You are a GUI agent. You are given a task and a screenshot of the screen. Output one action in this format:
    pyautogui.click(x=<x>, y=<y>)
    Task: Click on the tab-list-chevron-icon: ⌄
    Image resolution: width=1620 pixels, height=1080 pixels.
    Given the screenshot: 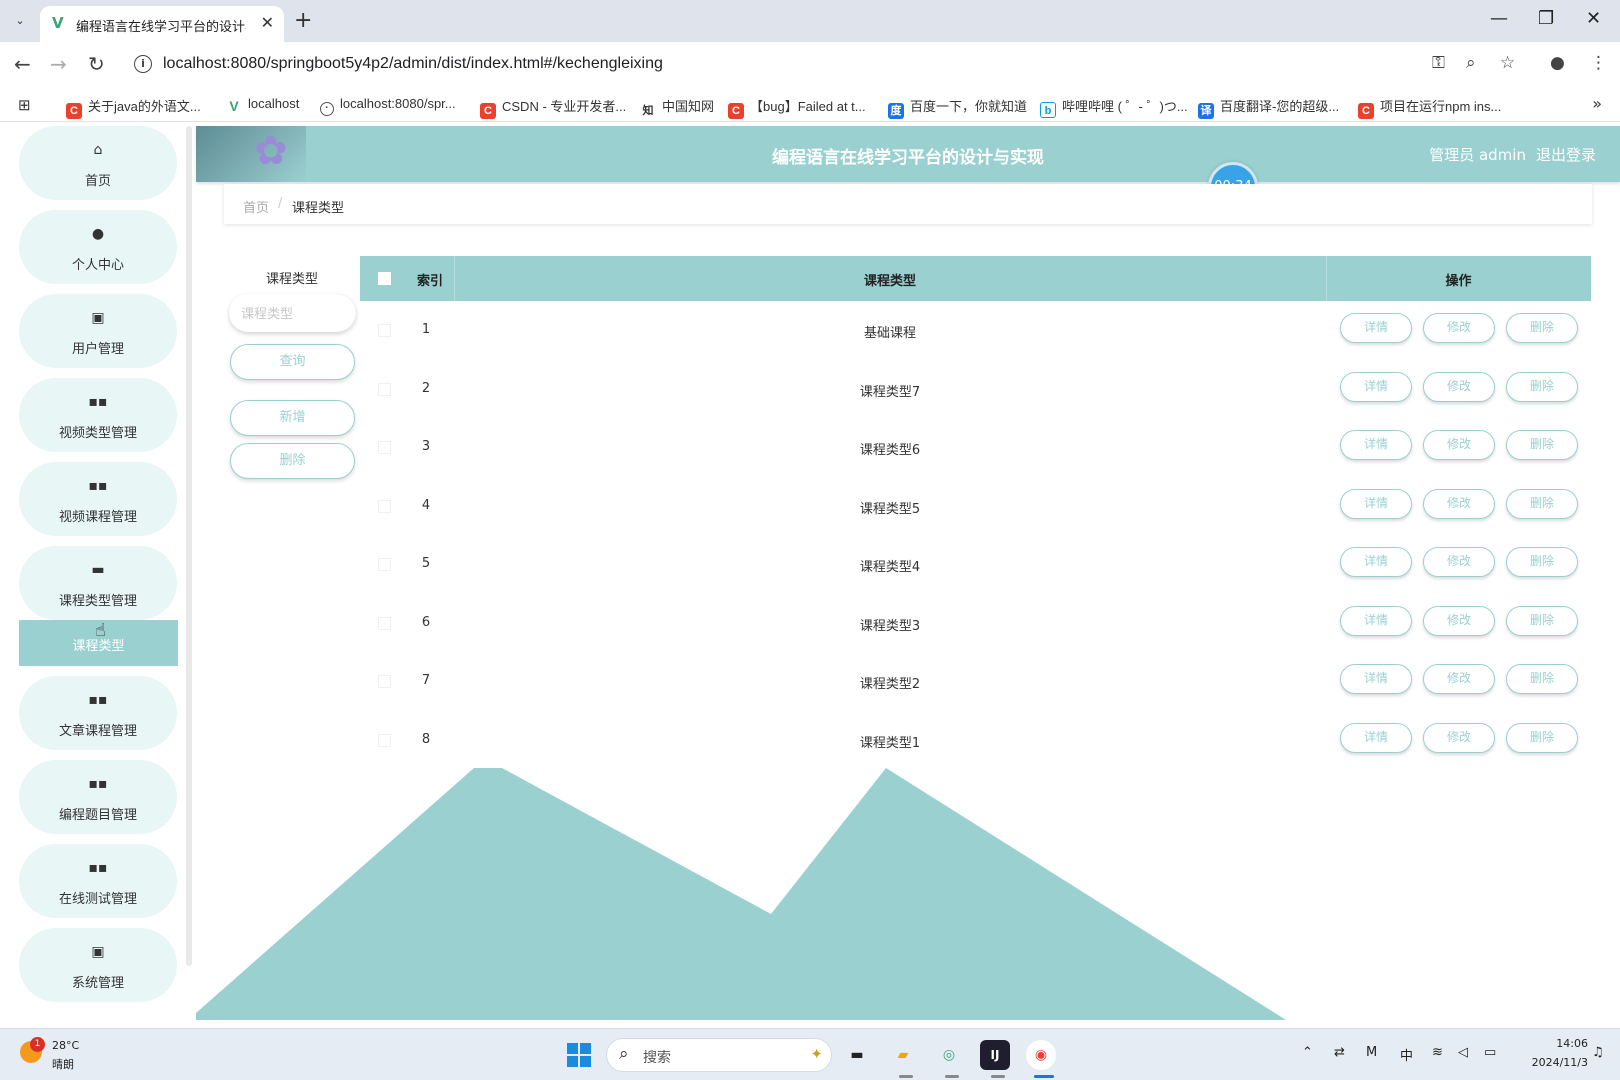 What is the action you would take?
    pyautogui.click(x=20, y=21)
    